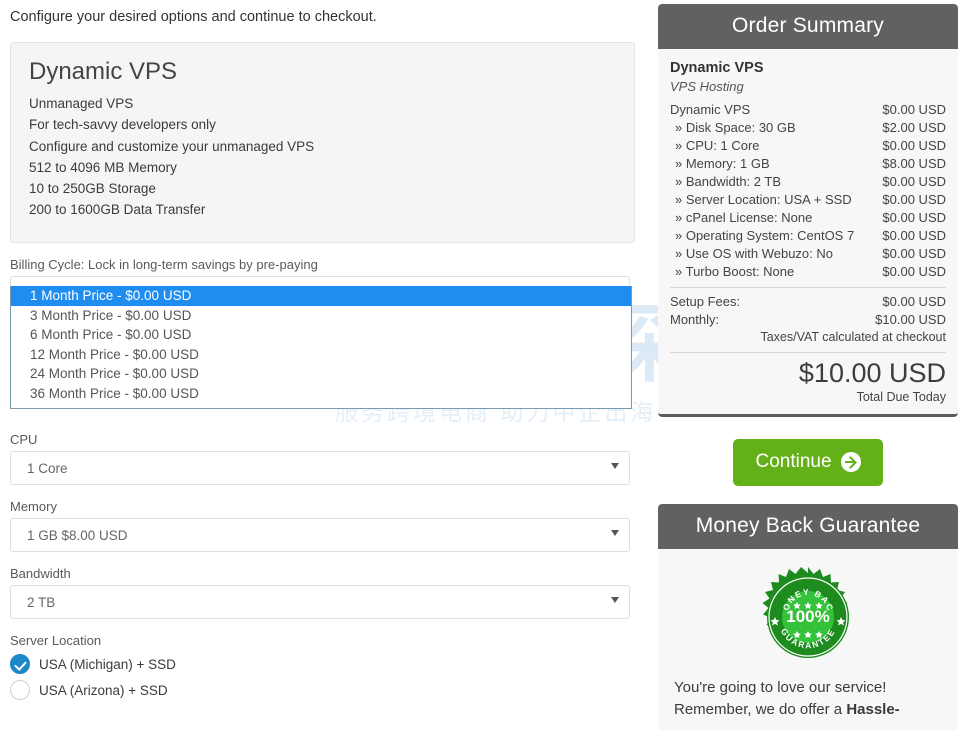 This screenshot has height=736, width=966. What do you see at coordinates (321, 394) in the screenshot?
I see `dropdown-option: 36 Month Price - $0.00 USD` at bounding box center [321, 394].